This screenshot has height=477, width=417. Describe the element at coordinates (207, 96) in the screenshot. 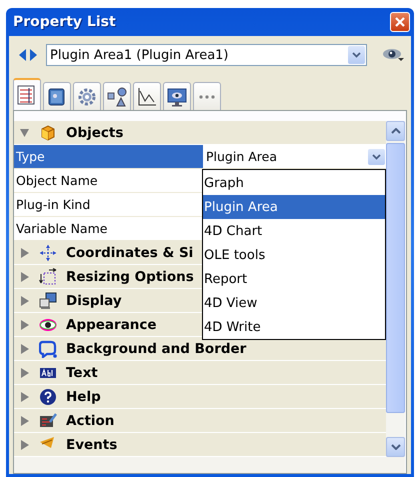

I see `more-icon` at that location.